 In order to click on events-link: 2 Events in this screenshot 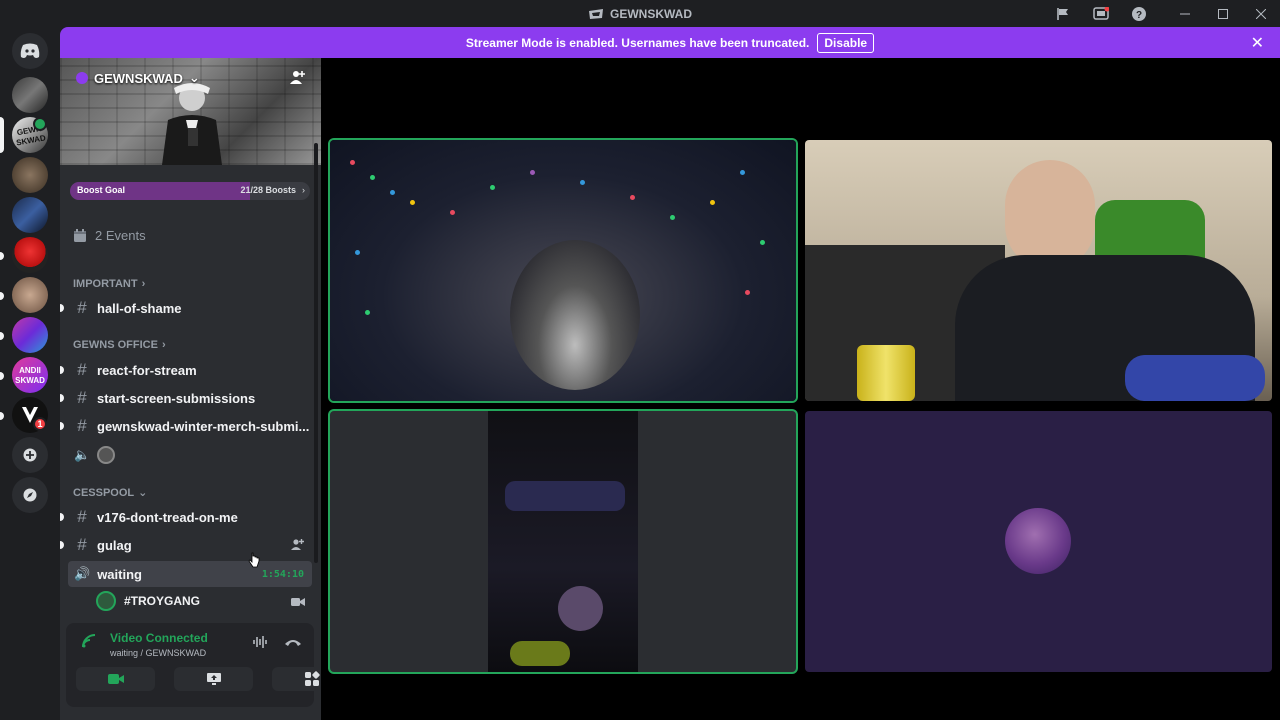, I will do `click(109, 235)`.